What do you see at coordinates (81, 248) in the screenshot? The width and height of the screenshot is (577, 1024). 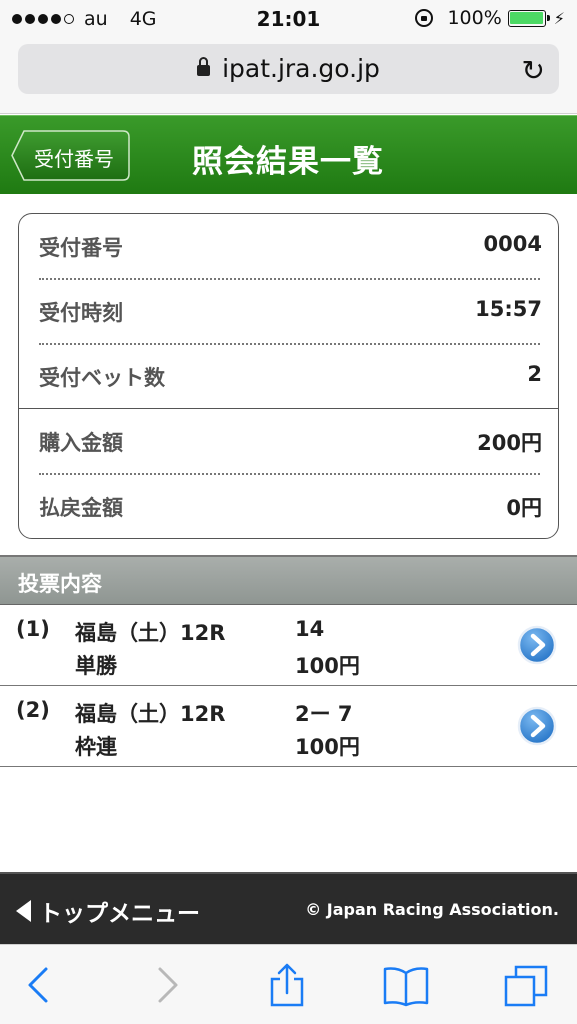 I see `summary-label: 受付番号` at bounding box center [81, 248].